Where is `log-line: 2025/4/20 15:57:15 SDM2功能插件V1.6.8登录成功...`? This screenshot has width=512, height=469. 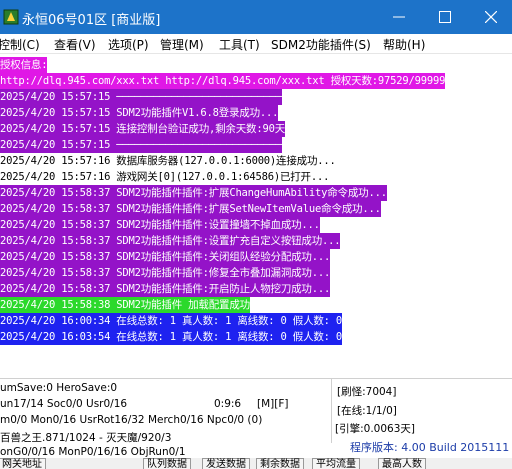
log-line: 2025/4/20 15:57:15 SDM2功能插件V1.6.8登录成功... is located at coordinates (139, 113).